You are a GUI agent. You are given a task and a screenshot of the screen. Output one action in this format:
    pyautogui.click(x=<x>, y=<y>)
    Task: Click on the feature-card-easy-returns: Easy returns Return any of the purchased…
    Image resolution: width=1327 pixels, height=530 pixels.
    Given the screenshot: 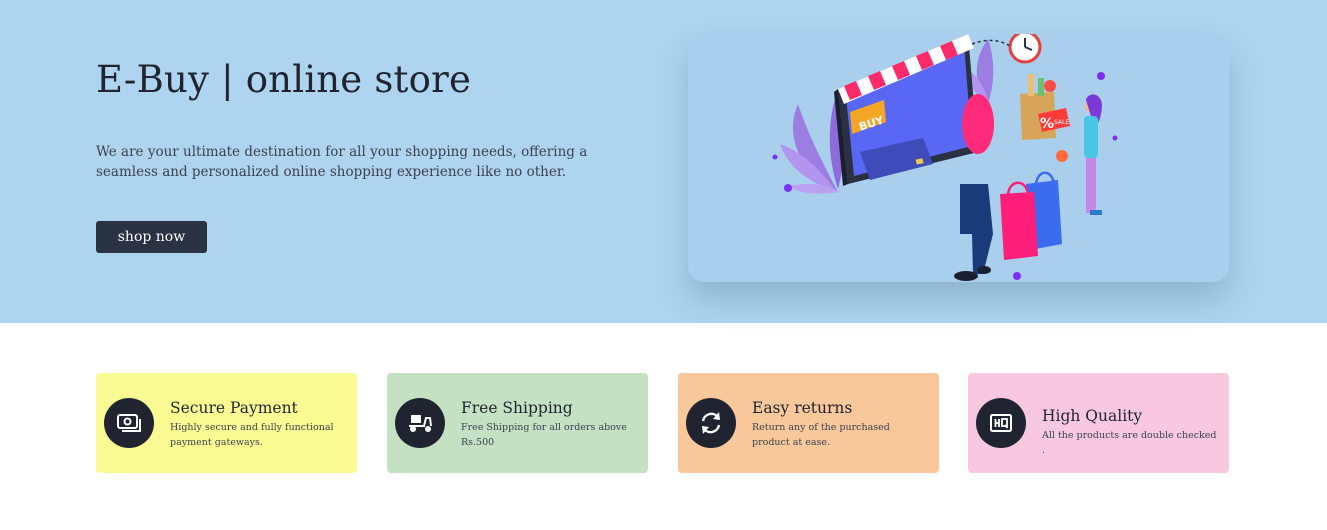 What is the action you would take?
    pyautogui.click(x=808, y=423)
    